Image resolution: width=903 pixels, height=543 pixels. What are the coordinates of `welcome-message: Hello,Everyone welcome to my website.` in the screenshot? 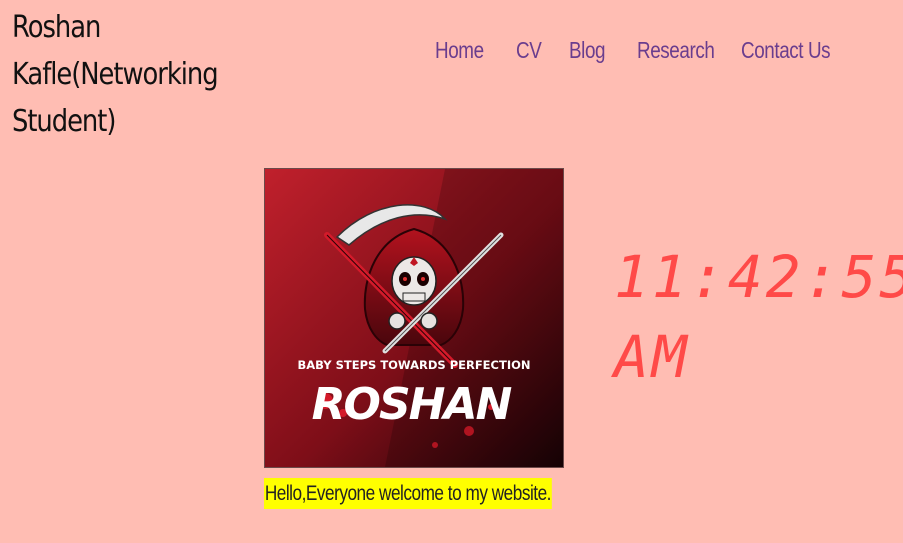 It's located at (408, 493).